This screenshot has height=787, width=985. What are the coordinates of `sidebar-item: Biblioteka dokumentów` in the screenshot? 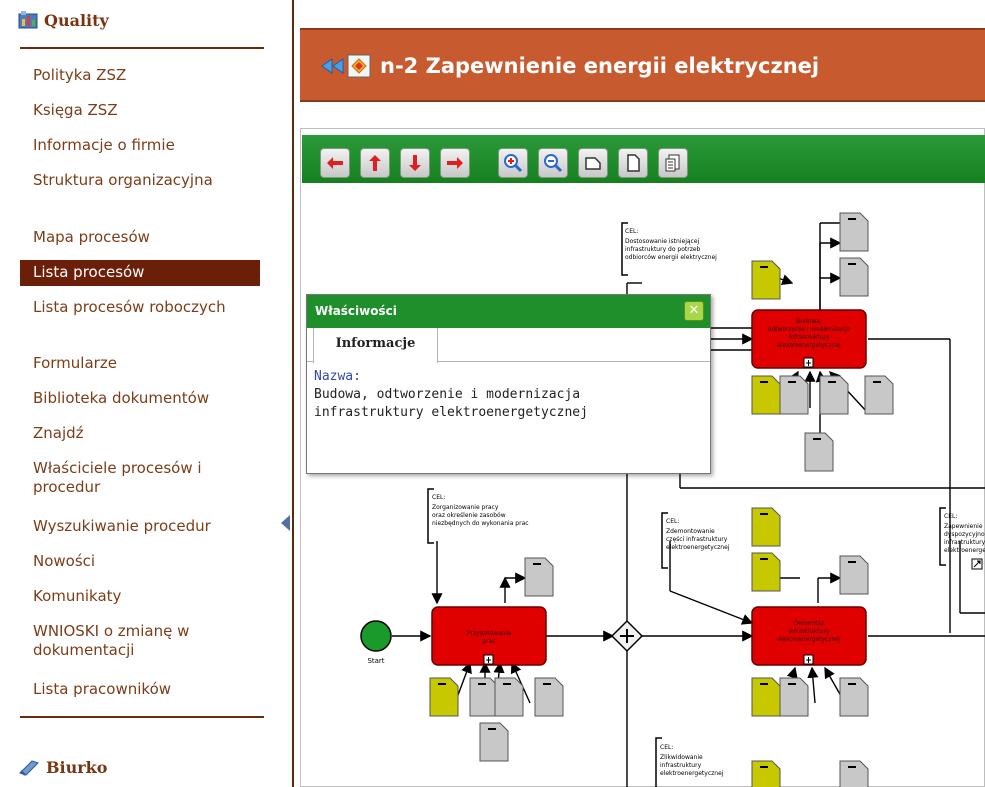 It's located at (140, 398).